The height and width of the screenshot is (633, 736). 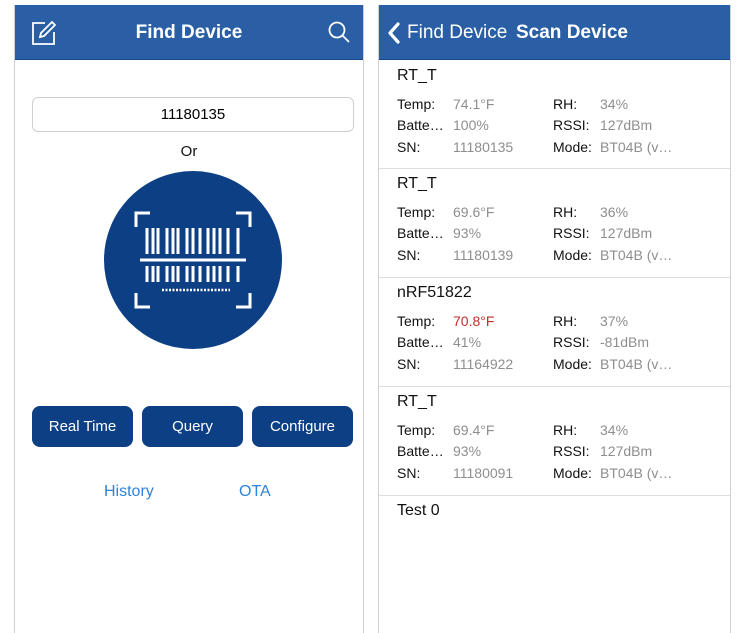 What do you see at coordinates (339, 32) in the screenshot?
I see `search-icon` at bounding box center [339, 32].